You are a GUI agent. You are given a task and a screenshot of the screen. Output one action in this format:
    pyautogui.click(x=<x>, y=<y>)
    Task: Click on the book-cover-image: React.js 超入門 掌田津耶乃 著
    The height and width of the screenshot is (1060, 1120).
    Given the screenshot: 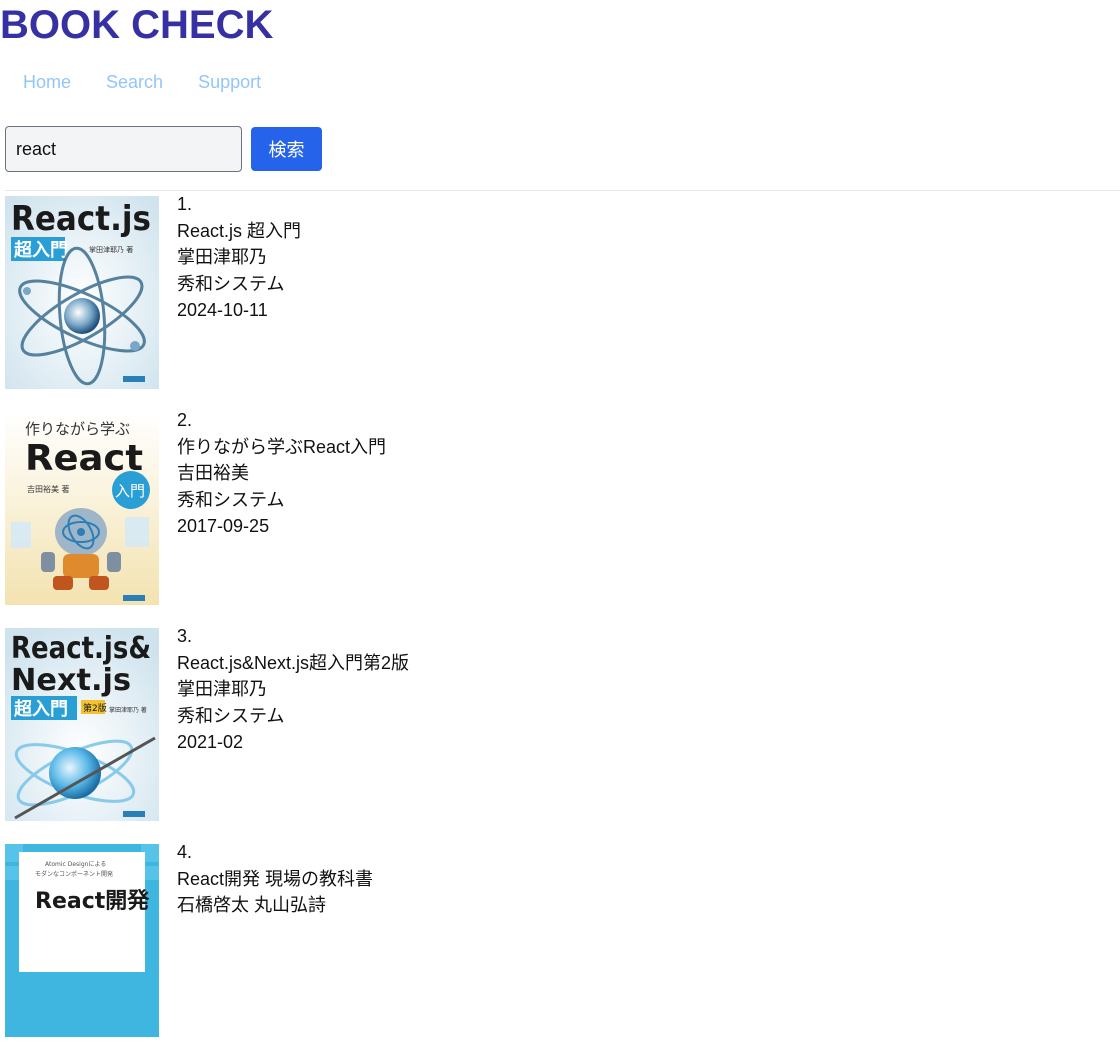 What is the action you would take?
    pyautogui.click(x=82, y=292)
    